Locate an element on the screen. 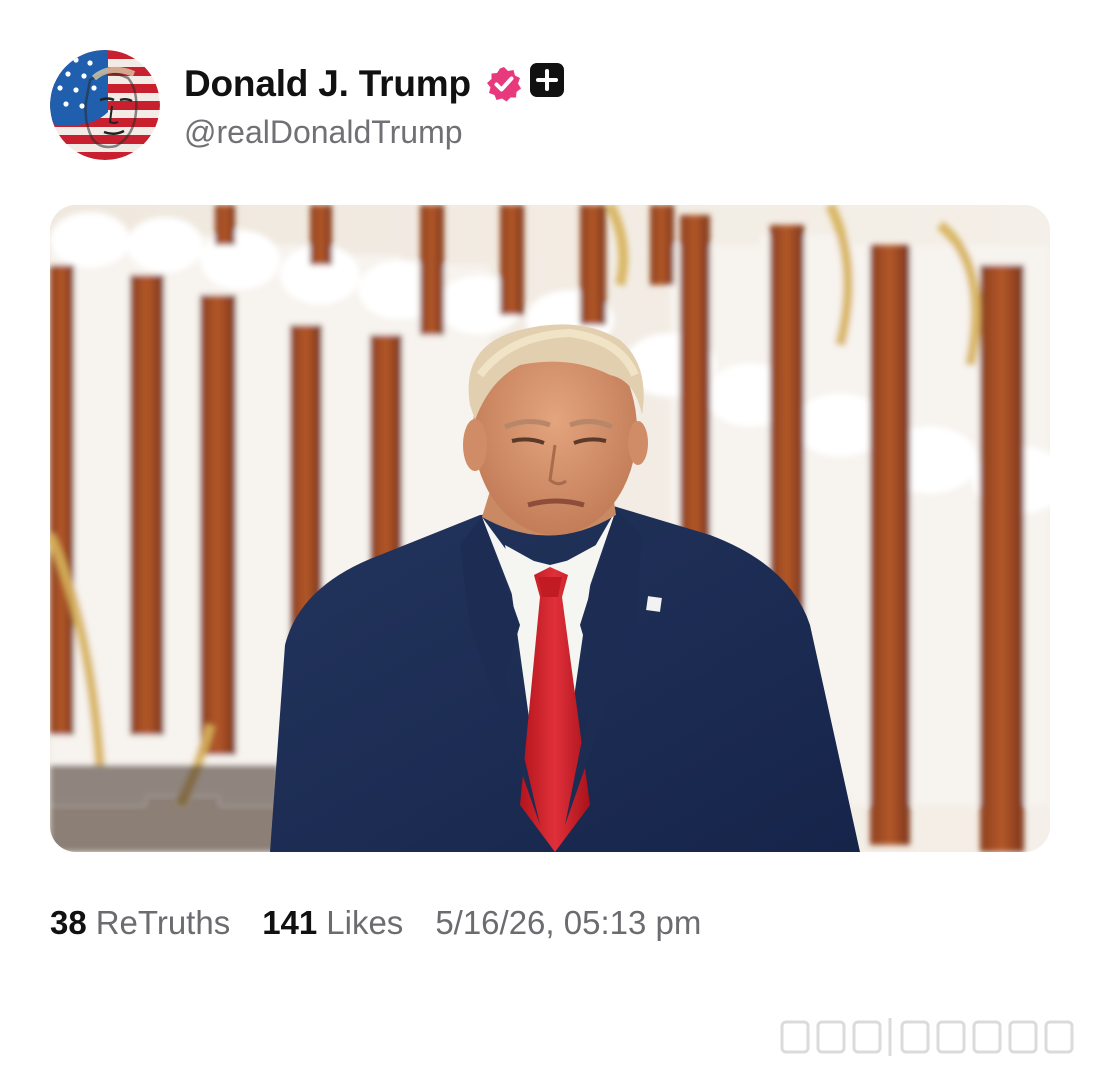 The image size is (1100, 1068). avatar-flag-portrait-image is located at coordinates (105, 105).